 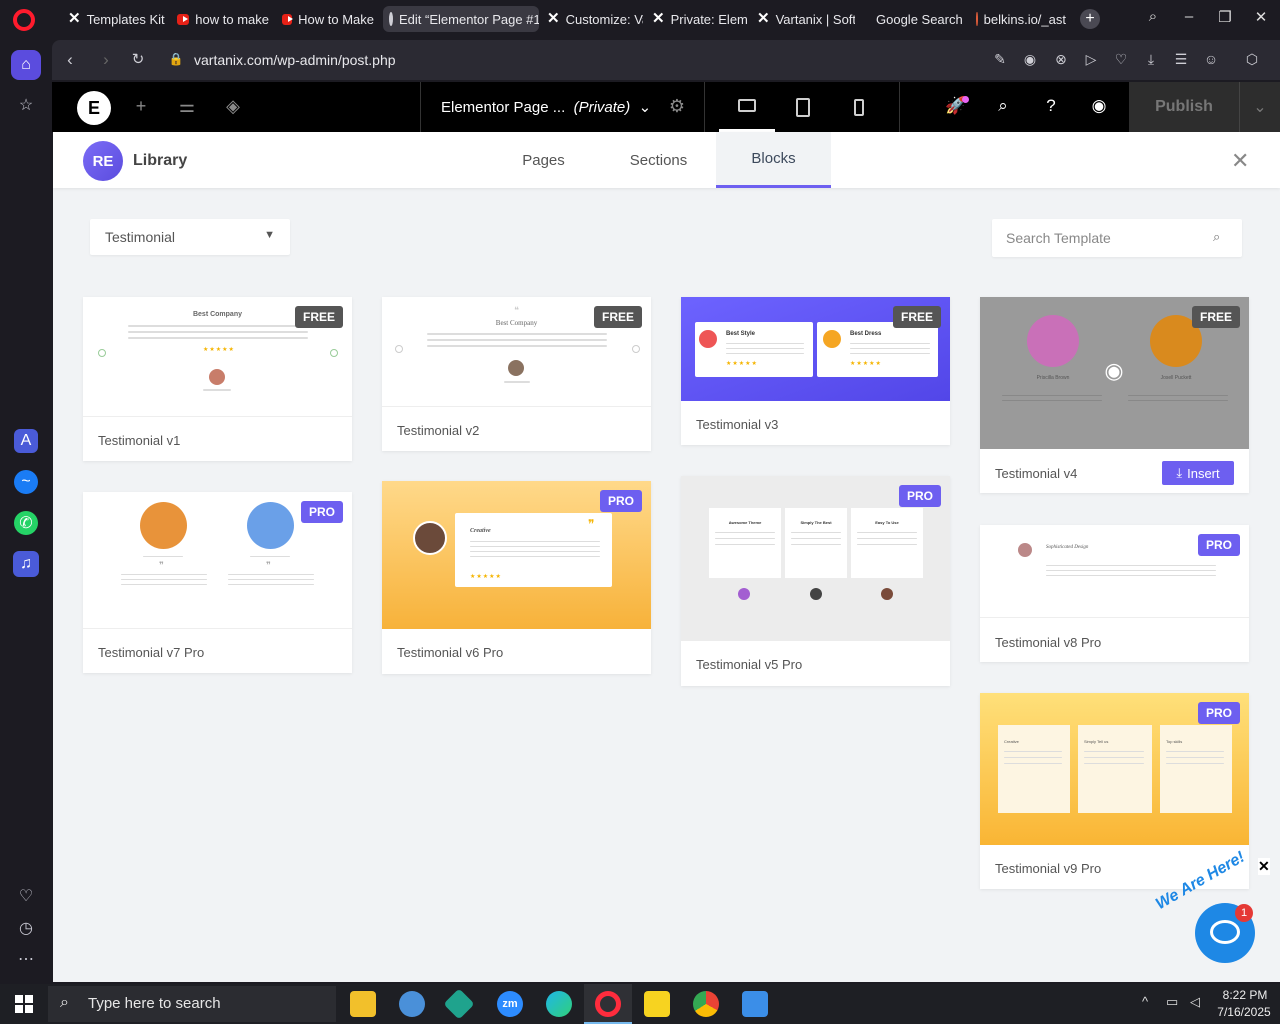 I want to click on template-card-testimonial-v1: Best Company ★★★★★ FREE Testimonial v1, so click(x=217, y=379).